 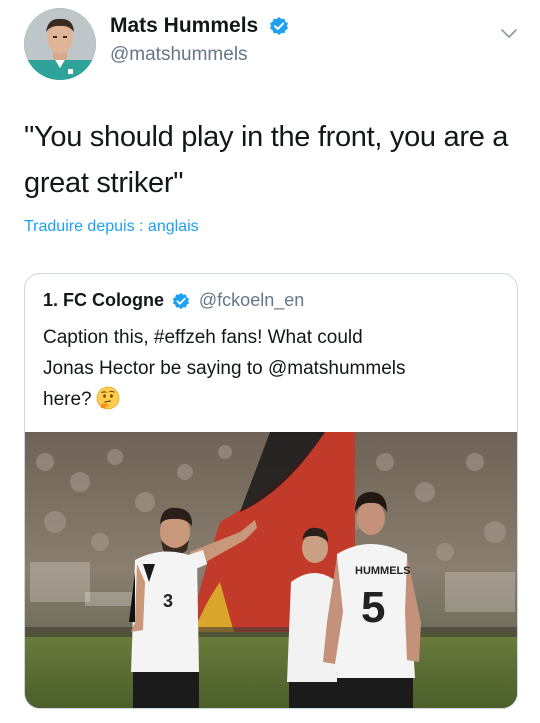 What do you see at coordinates (203, 337) in the screenshot?
I see `quoted-text-line-1: Caption this, #effzeh fans! What could` at bounding box center [203, 337].